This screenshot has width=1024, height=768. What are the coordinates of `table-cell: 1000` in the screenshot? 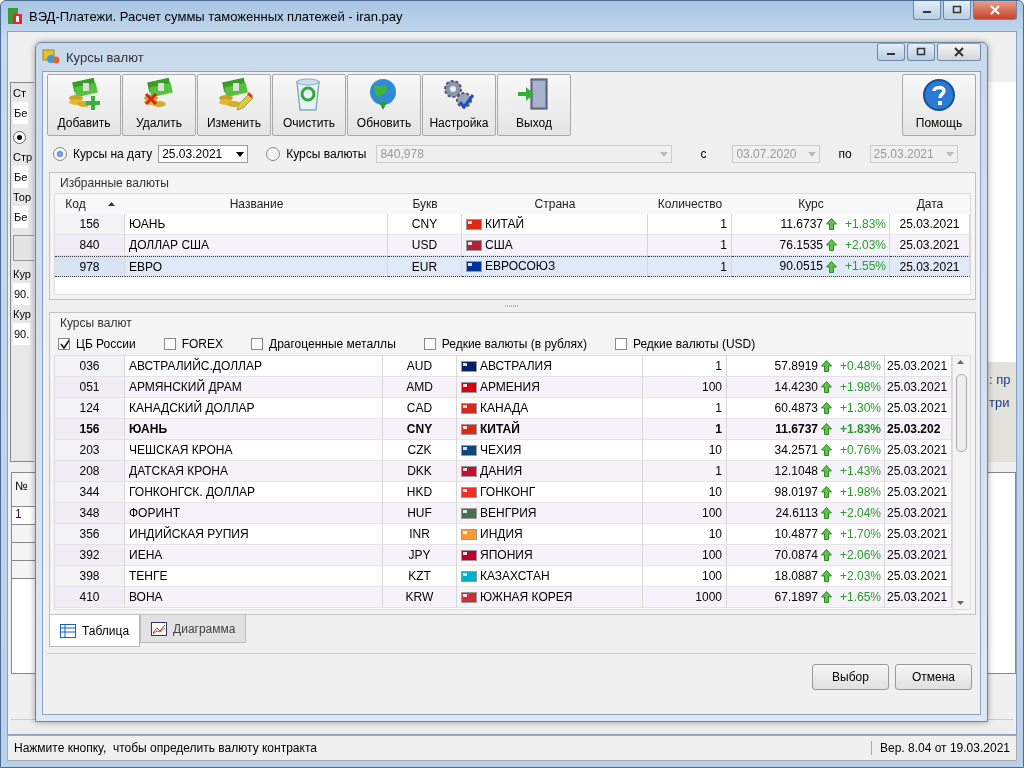 It's located at (685, 597).